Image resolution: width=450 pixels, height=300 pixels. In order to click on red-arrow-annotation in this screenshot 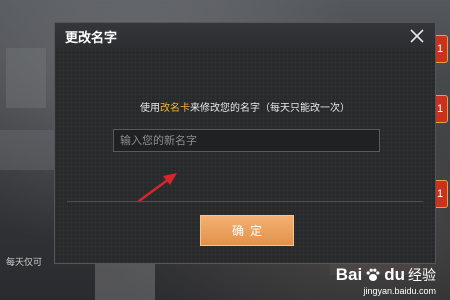, I will do `click(157, 188)`.